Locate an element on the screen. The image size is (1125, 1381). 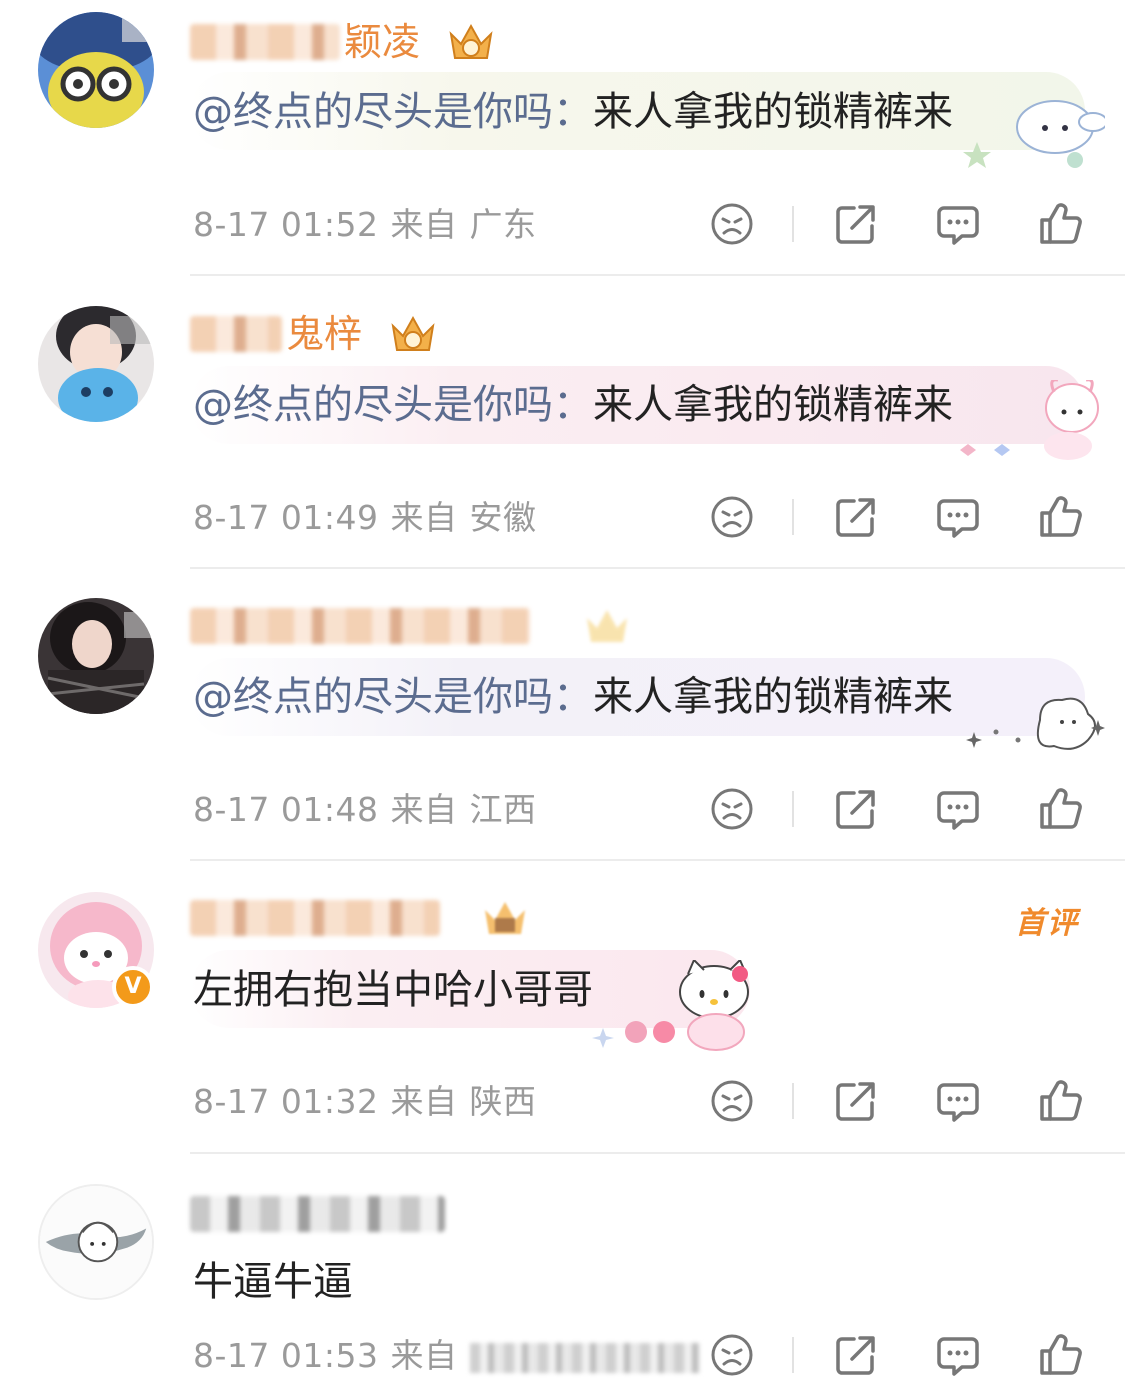
username-visible: 颖凌 is located at coordinates (382, 42).